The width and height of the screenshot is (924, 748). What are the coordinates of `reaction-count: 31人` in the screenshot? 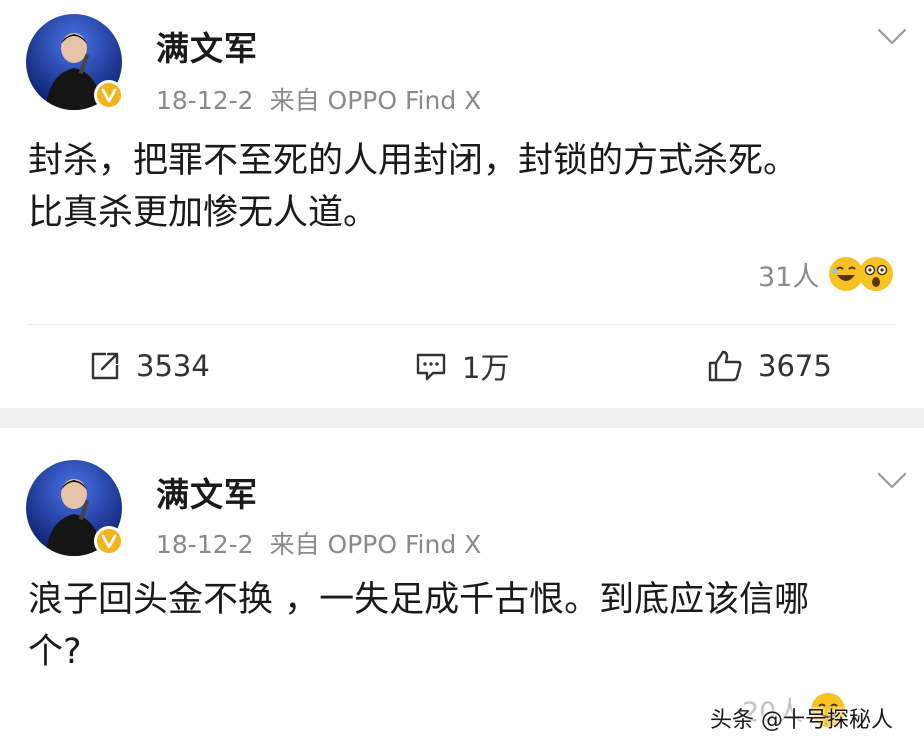 It's located at (789, 277).